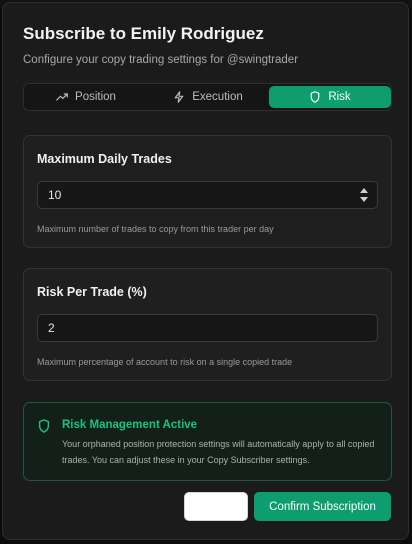  I want to click on tab-execution-label: Execution, so click(217, 97).